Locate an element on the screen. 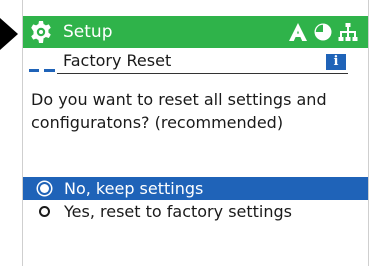 The width and height of the screenshot is (369, 266). info-icon: i is located at coordinates (336, 62).